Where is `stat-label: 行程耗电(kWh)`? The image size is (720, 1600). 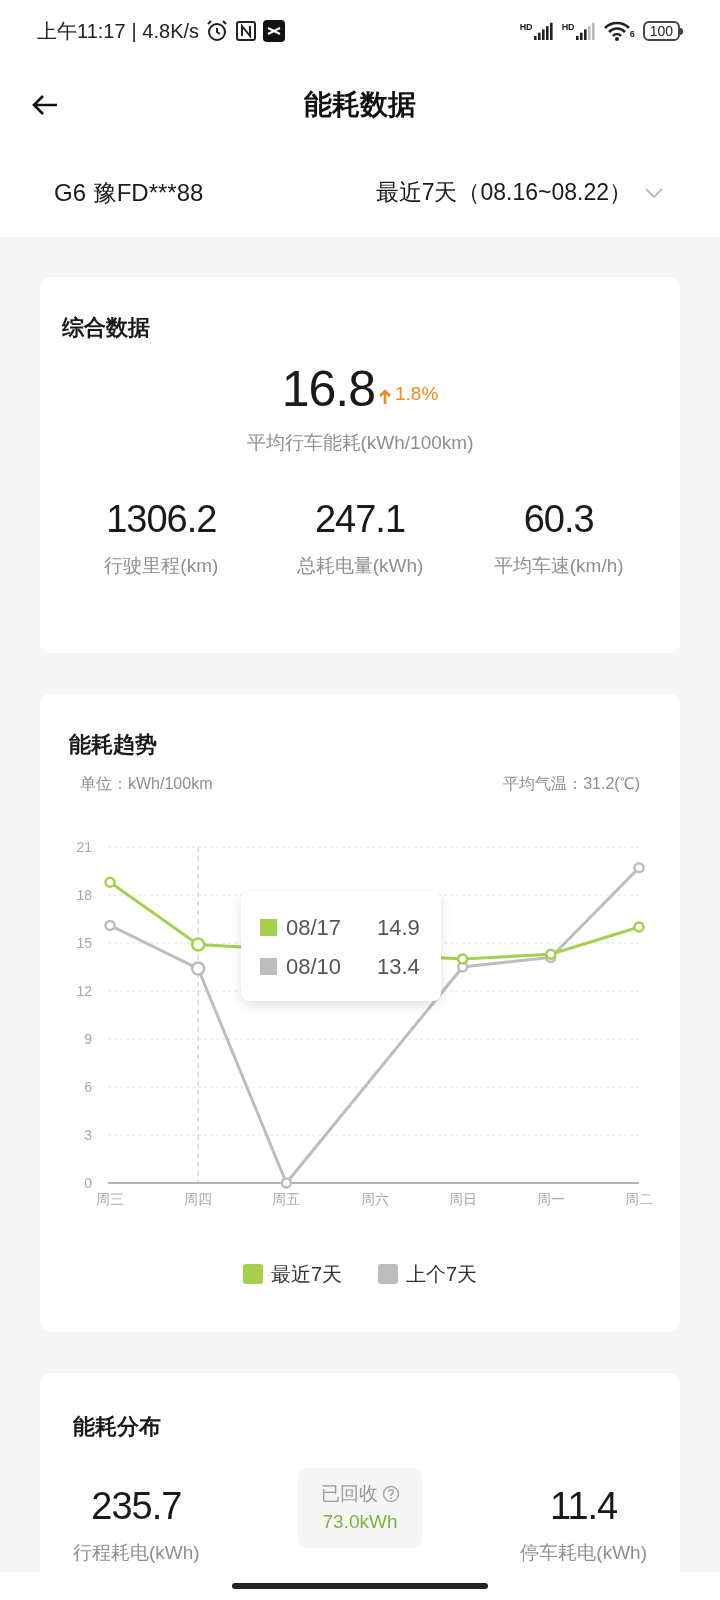
stat-label: 行程耗电(kWh) is located at coordinates (136, 1553).